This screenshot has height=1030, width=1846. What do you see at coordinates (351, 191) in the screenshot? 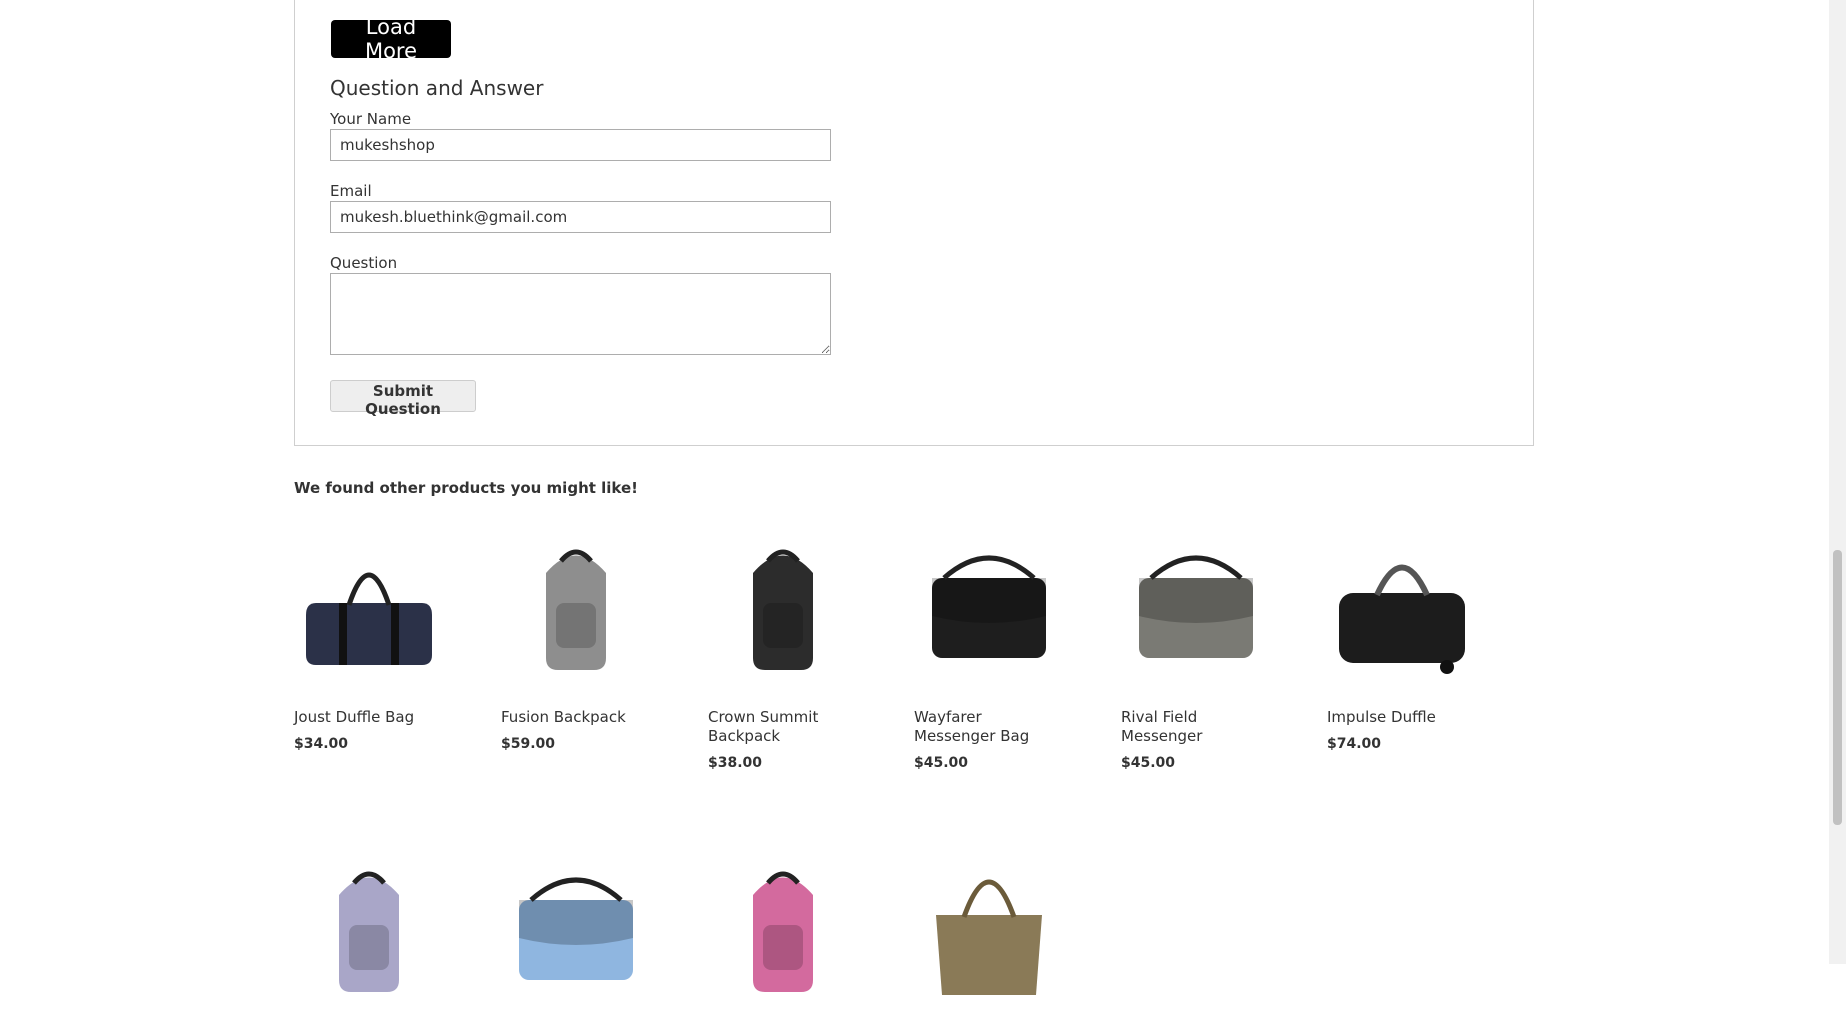
I see `email-label: Email` at bounding box center [351, 191].